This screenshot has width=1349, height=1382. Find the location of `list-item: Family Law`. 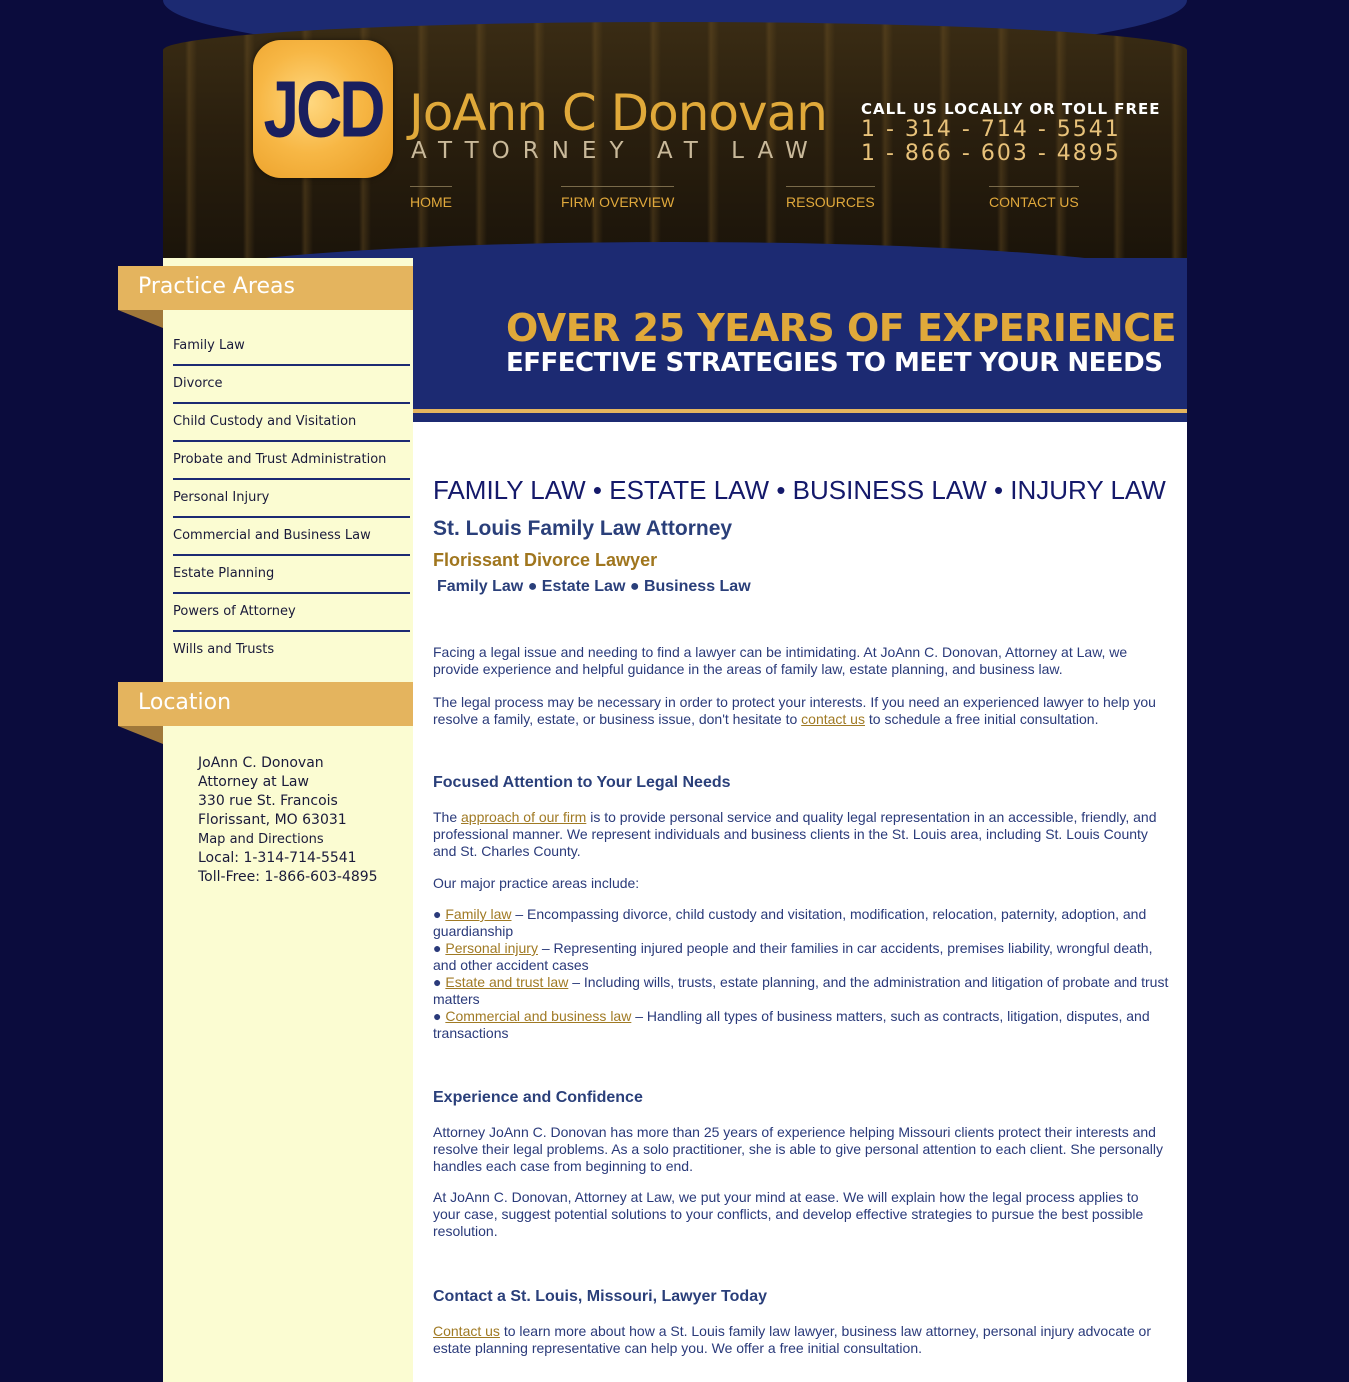

list-item: Family Law is located at coordinates (291, 347).